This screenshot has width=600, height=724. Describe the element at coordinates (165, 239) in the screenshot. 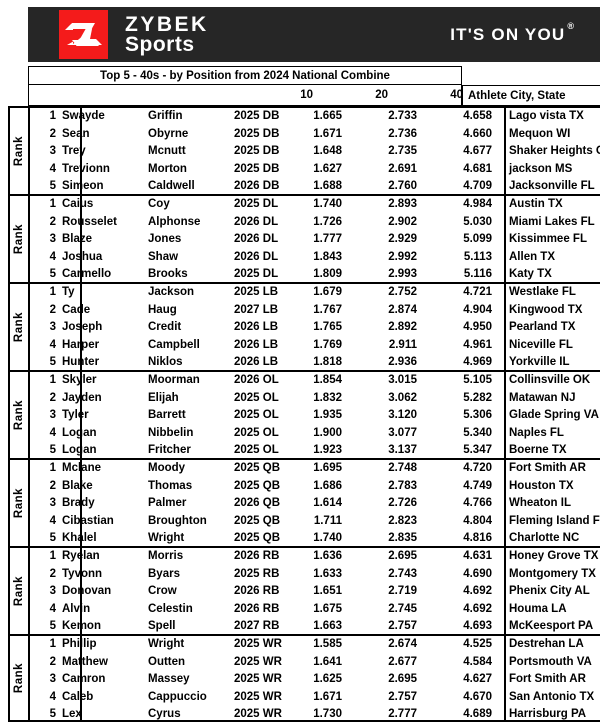

I see `cell-last-name: Jones` at that location.